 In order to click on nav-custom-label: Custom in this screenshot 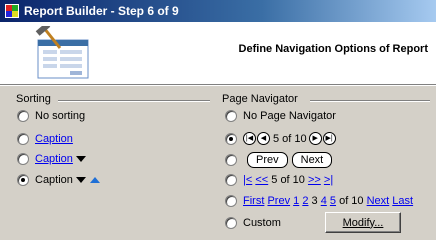, I will do `click(262, 223)`.